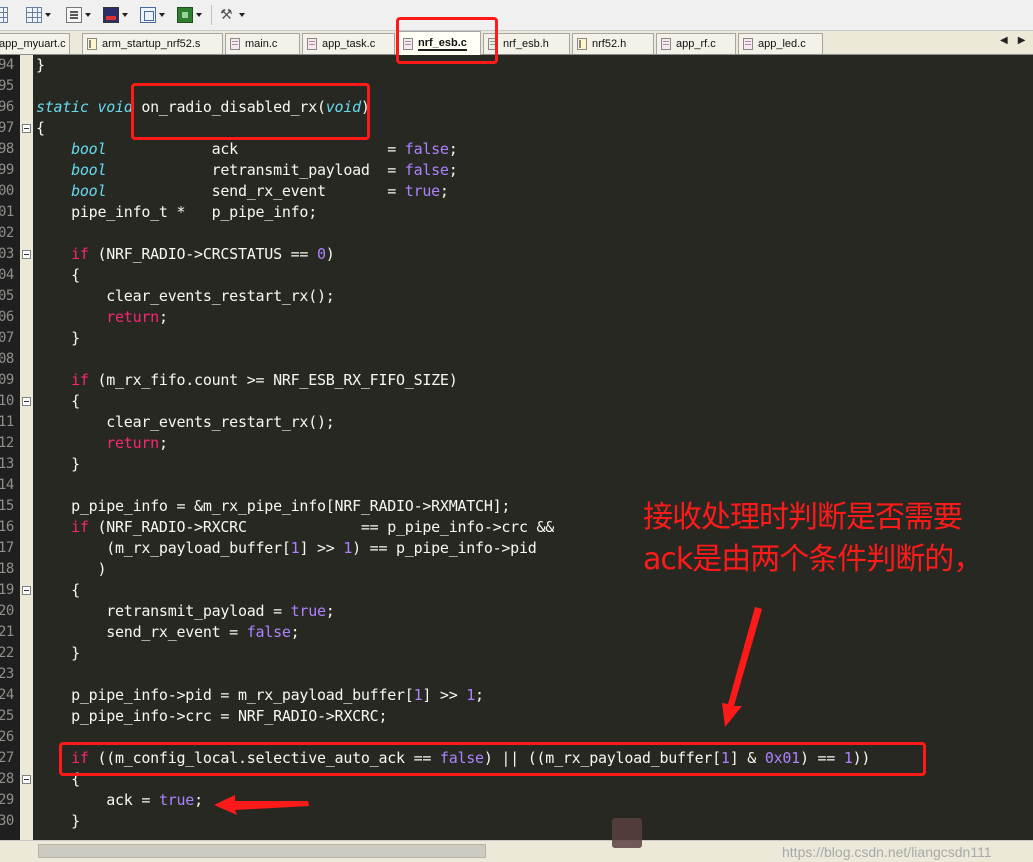 Image resolution: width=1033 pixels, height=862 pixels. I want to click on arrow-left-icon, so click(261, 805).